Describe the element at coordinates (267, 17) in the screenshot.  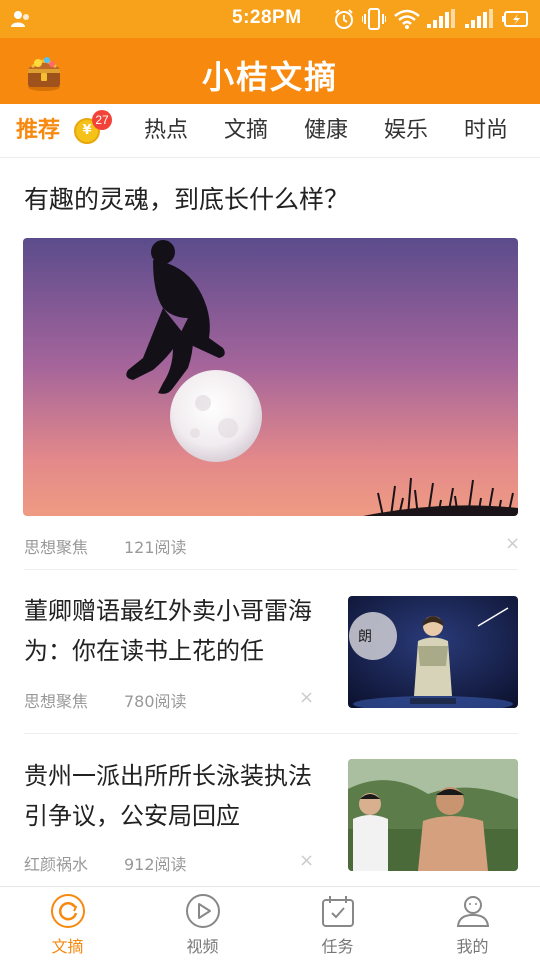
I see `status-time: 5:28PM` at that location.